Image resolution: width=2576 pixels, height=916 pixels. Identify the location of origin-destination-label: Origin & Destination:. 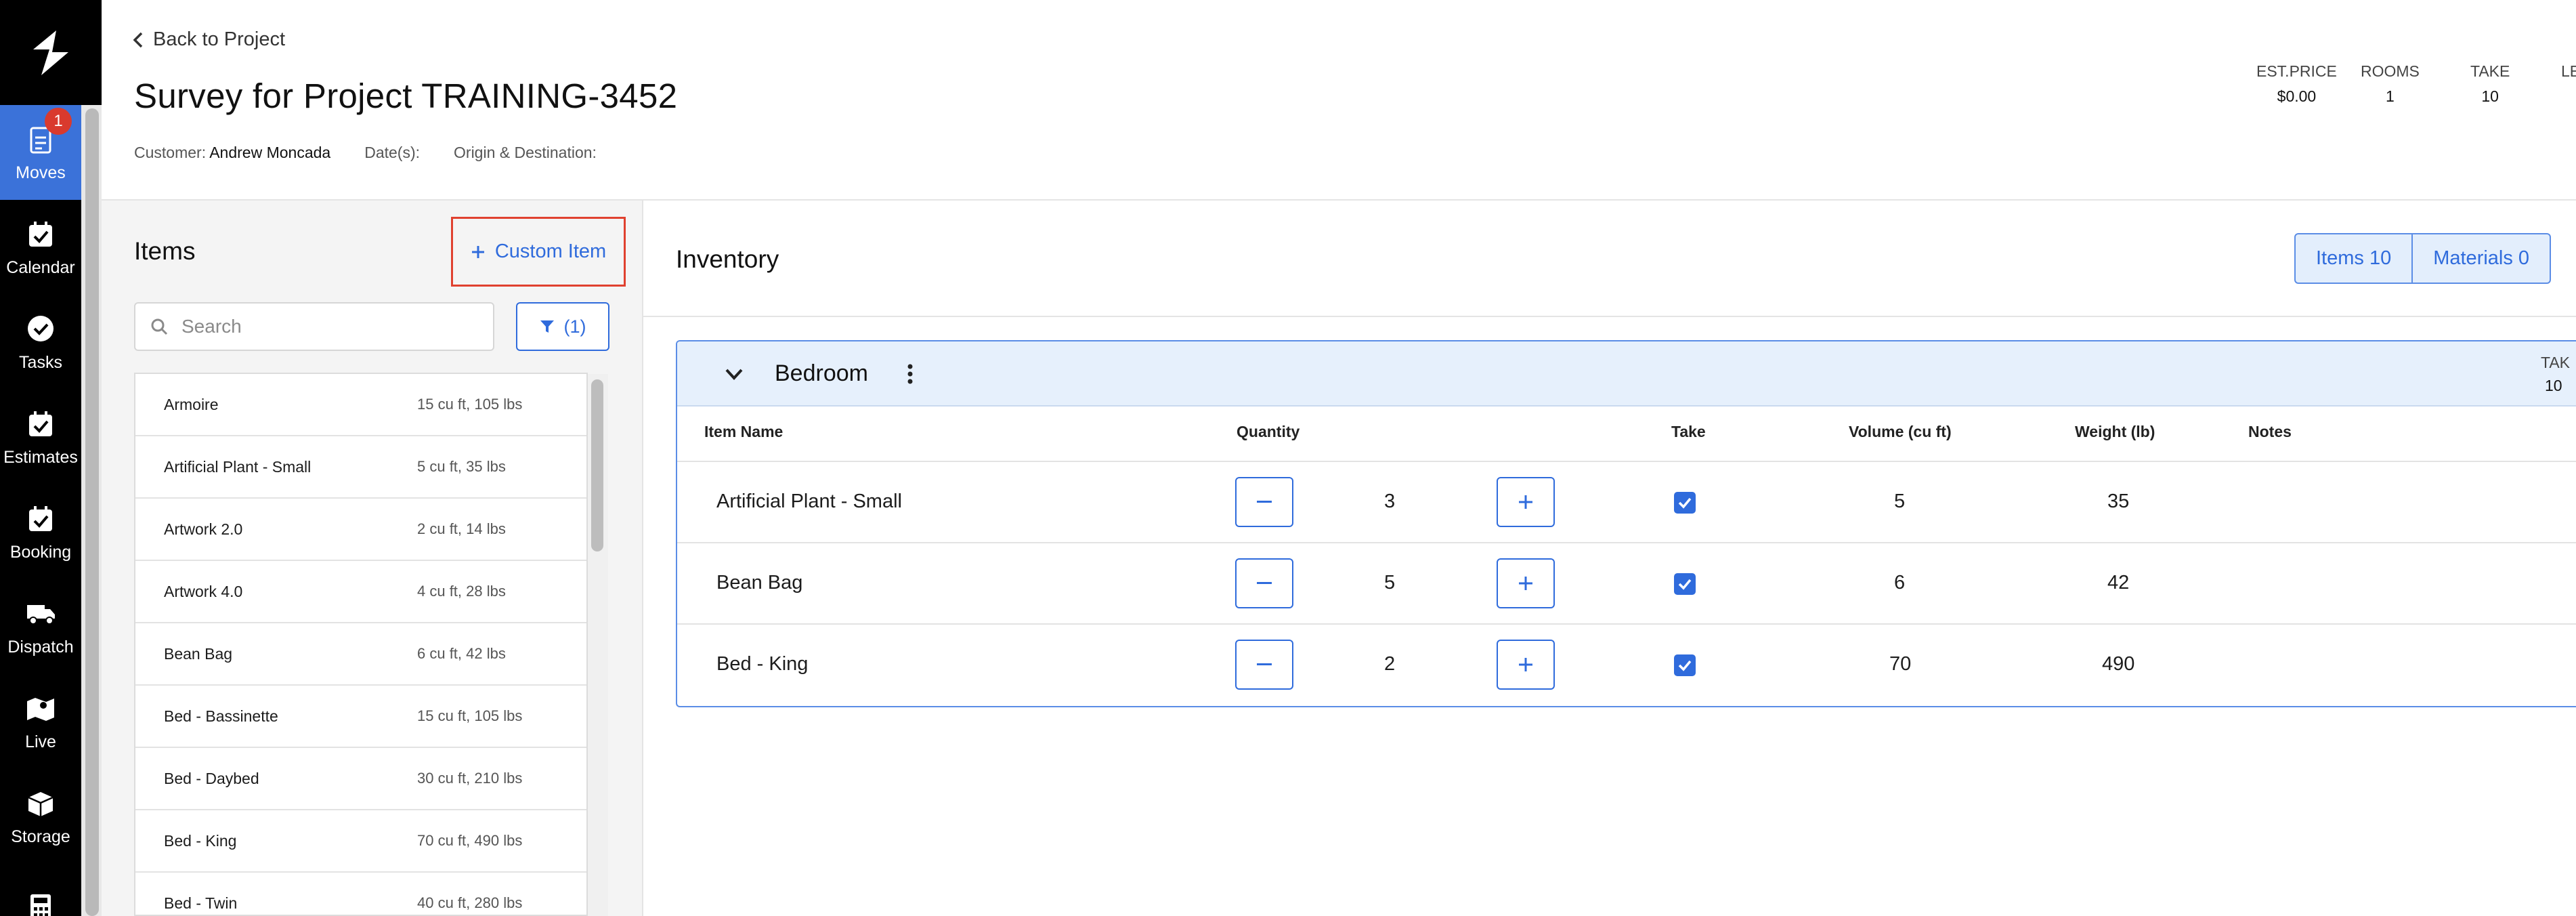
(525, 152).